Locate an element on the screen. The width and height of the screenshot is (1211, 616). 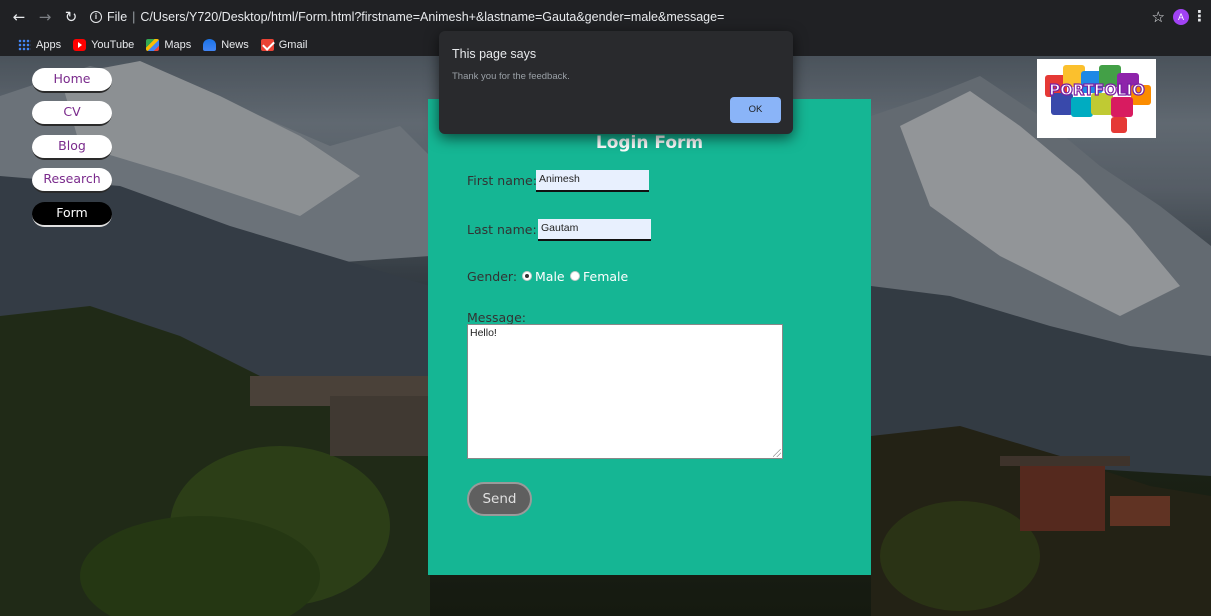
bookmark-apps: Apps is located at coordinates (39, 45).